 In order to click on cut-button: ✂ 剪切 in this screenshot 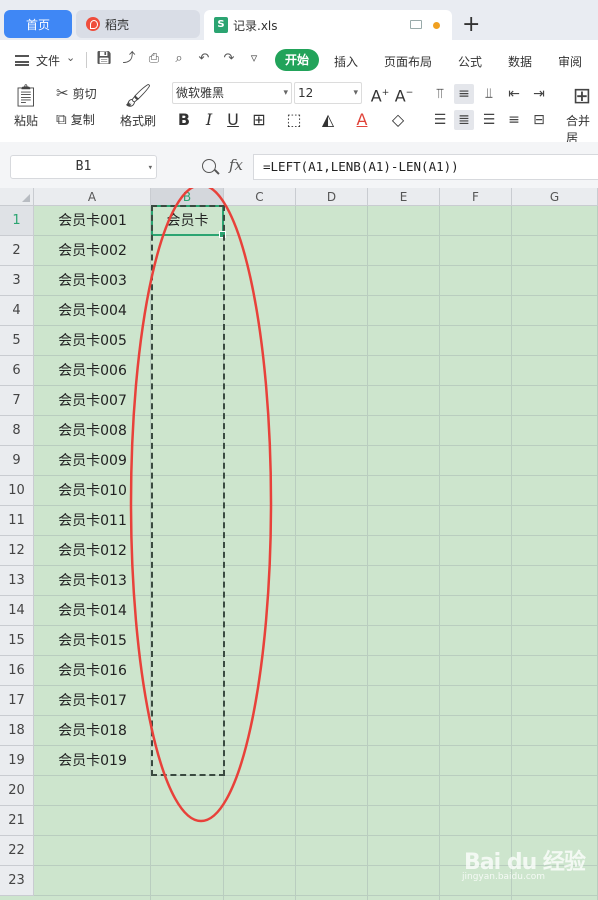, I will do `click(76, 93)`.